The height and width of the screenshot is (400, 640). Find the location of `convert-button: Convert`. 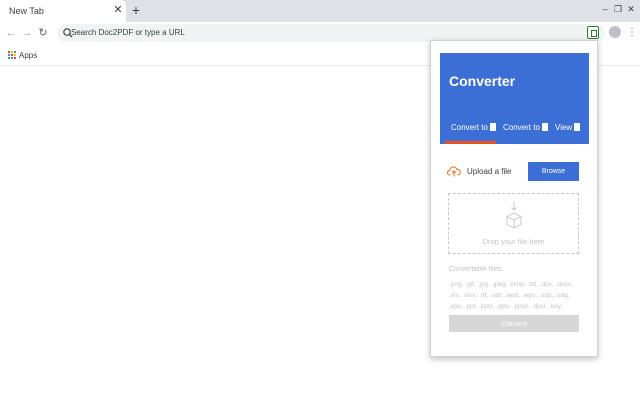

convert-button: Convert is located at coordinates (514, 323).